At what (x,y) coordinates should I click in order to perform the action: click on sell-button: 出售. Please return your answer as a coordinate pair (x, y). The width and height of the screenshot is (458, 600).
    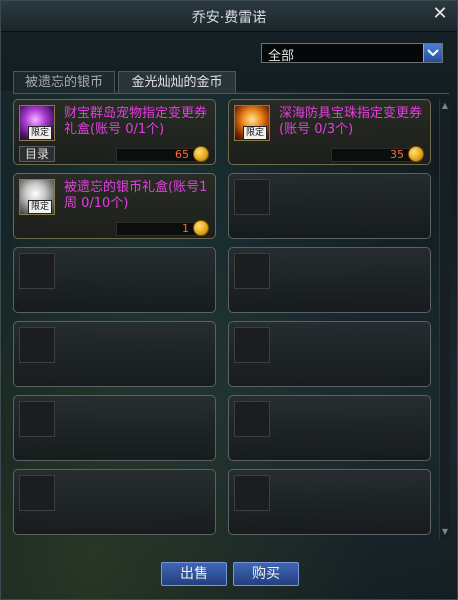
    Looking at the image, I should click on (194, 574).